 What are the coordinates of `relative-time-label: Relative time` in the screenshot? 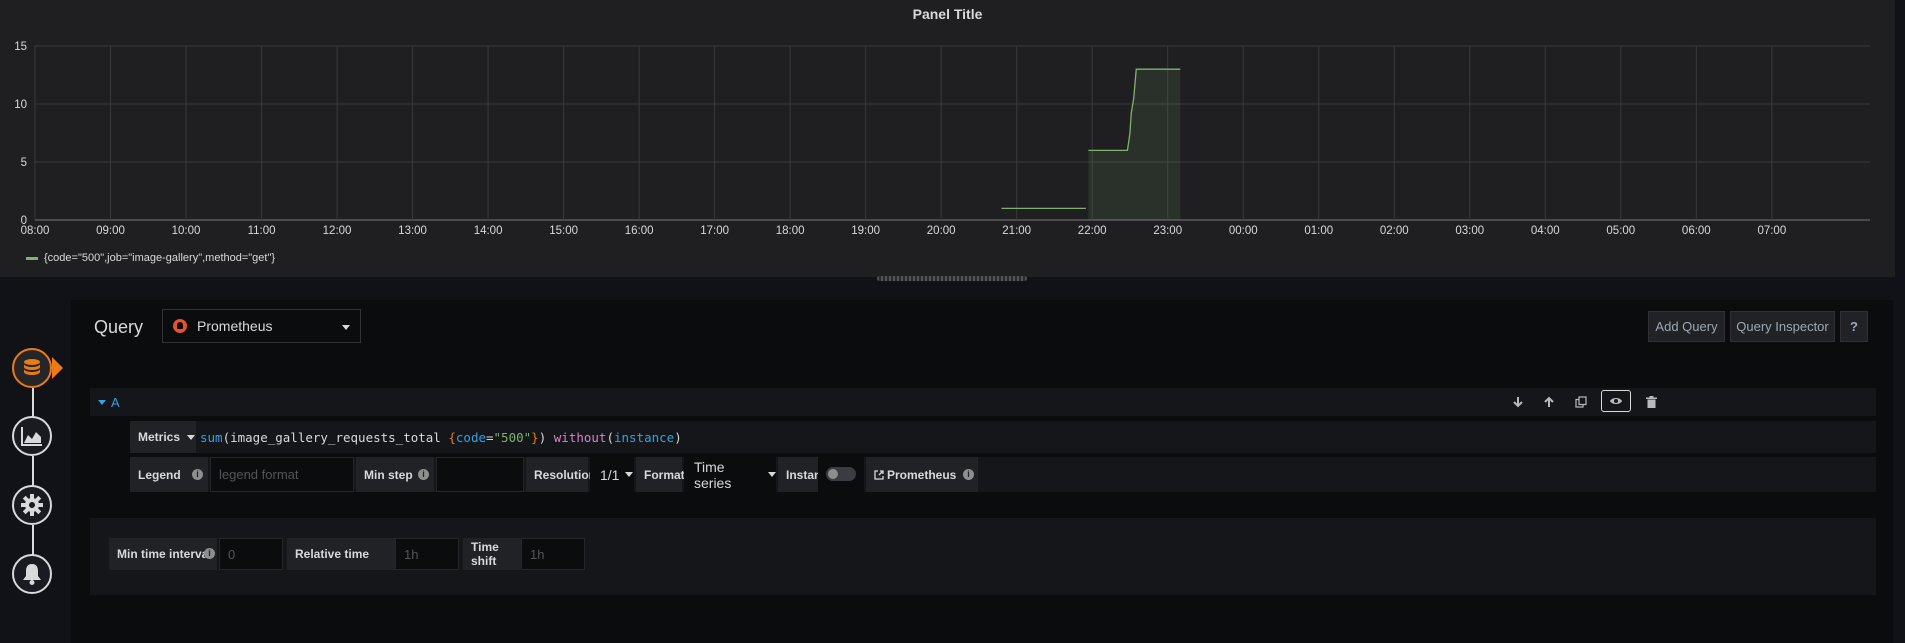 It's located at (341, 554).